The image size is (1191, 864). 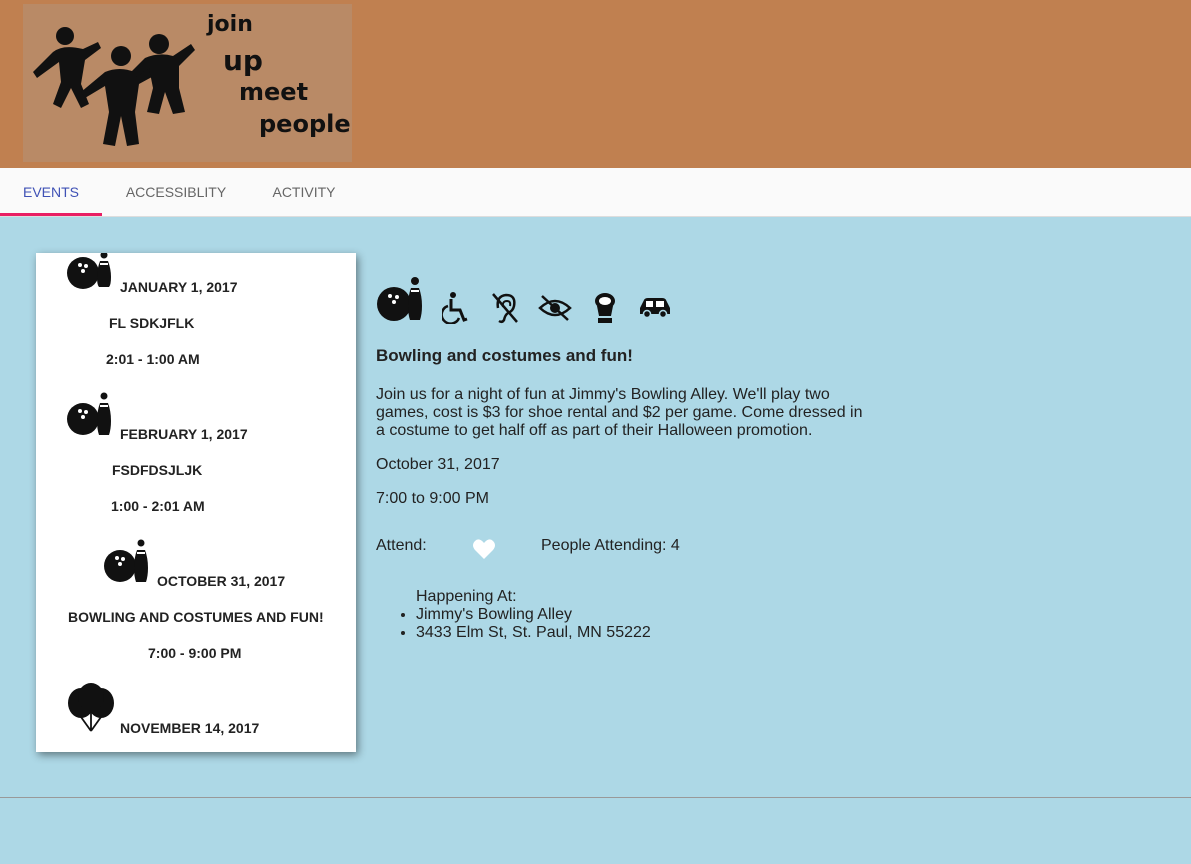 I want to click on tab-bar: EVENTS ACCESSIBLITY ACTIVITY, so click(x=595, y=192).